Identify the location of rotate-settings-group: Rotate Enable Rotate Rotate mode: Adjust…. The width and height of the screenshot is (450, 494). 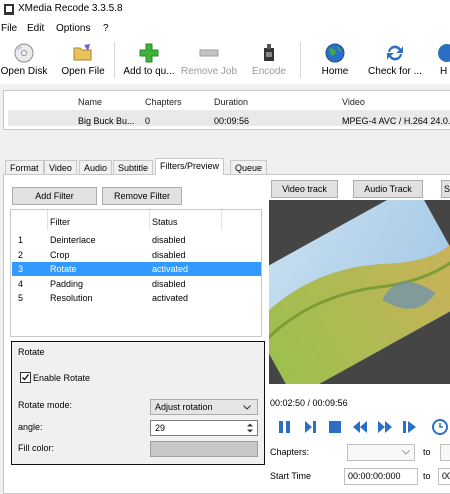
(138, 403).